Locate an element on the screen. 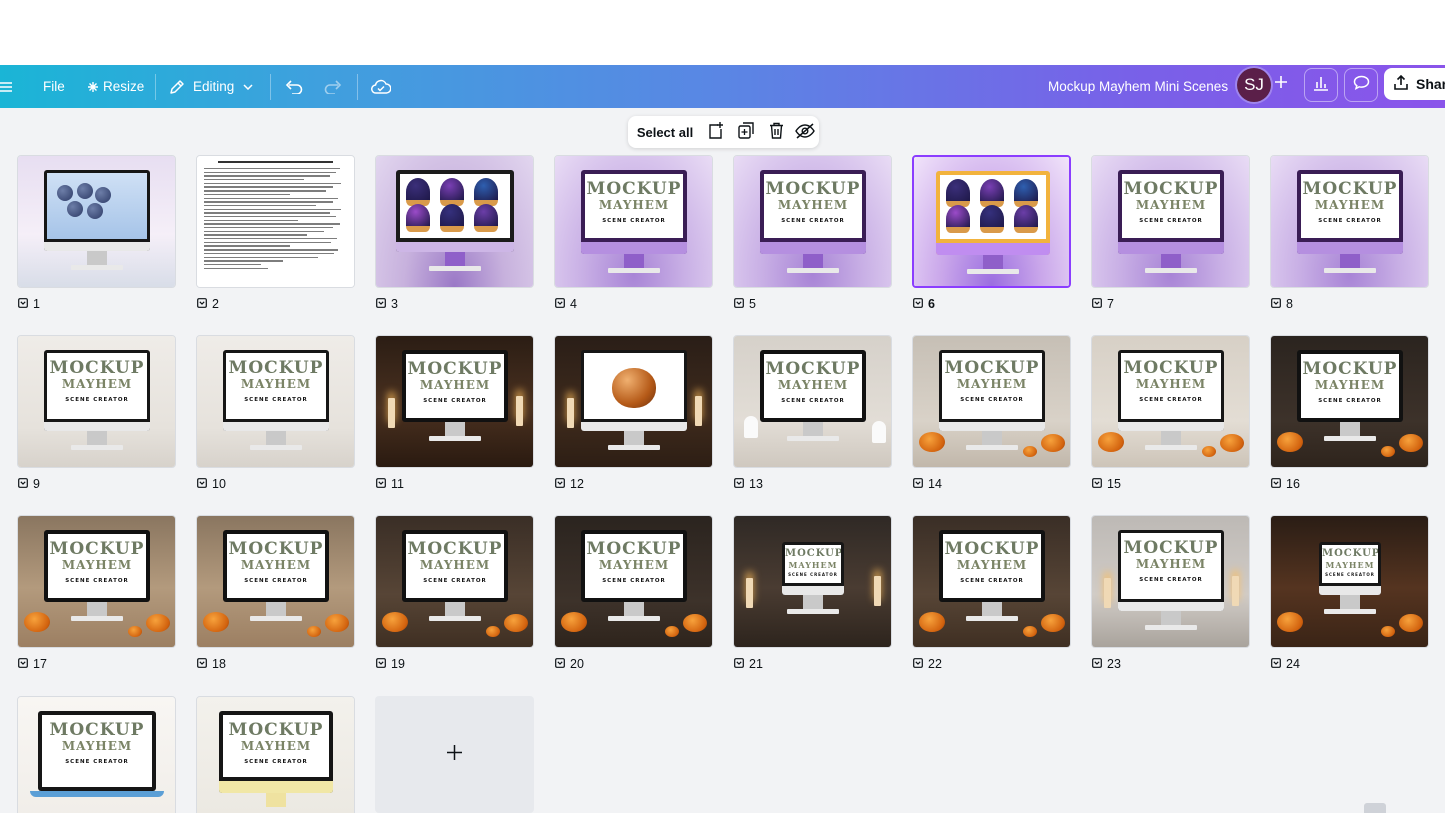 This screenshot has height=813, width=1445. page-card: MOCKUP MAYHEM SCENE CREATOR 10 is located at coordinates (275, 413).